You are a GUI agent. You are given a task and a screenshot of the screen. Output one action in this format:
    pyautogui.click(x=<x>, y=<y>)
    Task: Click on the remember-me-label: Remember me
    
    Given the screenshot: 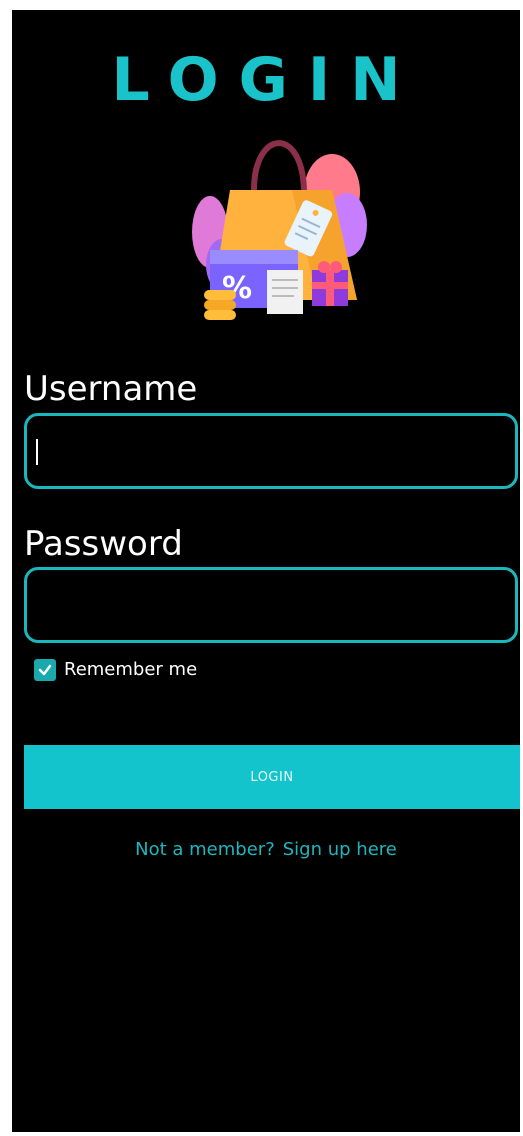 What is the action you would take?
    pyautogui.click(x=131, y=669)
    